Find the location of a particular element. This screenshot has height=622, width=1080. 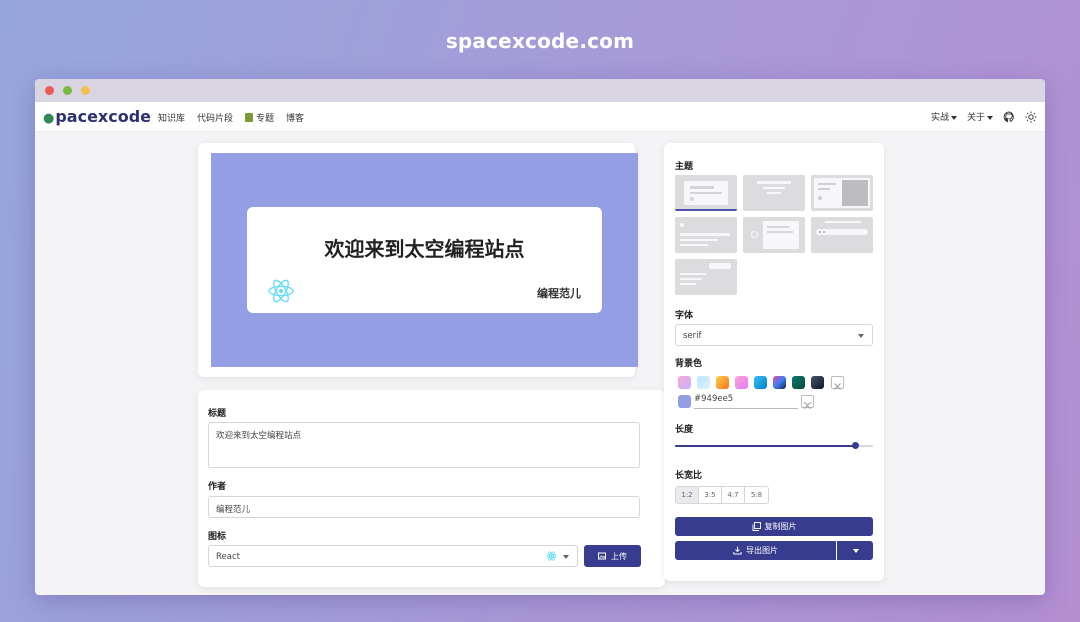

ratio-option-1-2: 1:2 is located at coordinates (687, 495).